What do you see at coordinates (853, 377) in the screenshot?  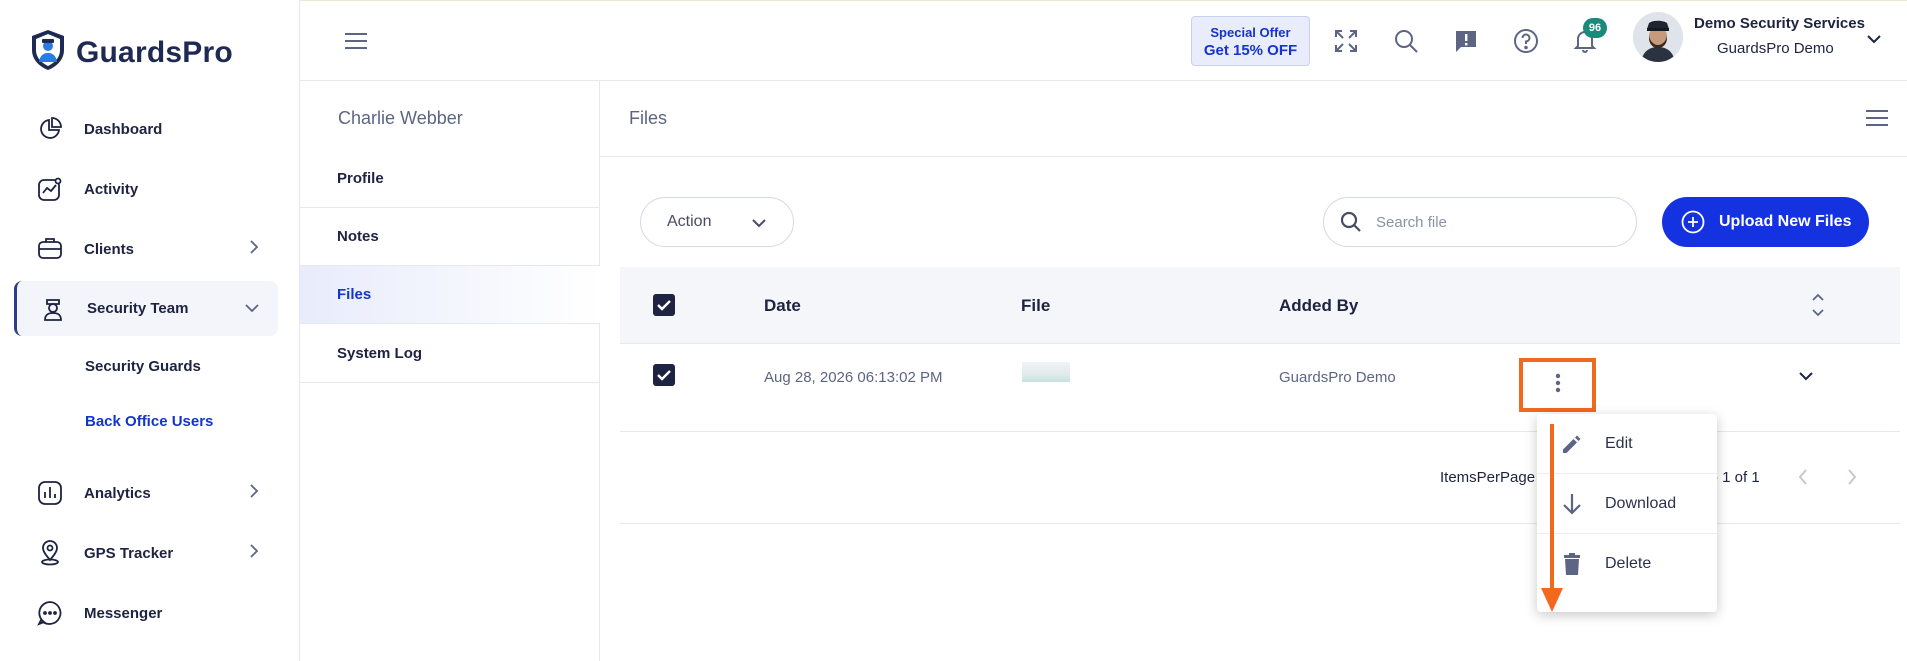 I see `row-date: Aug 28, 2026 06:13:02 PM` at bounding box center [853, 377].